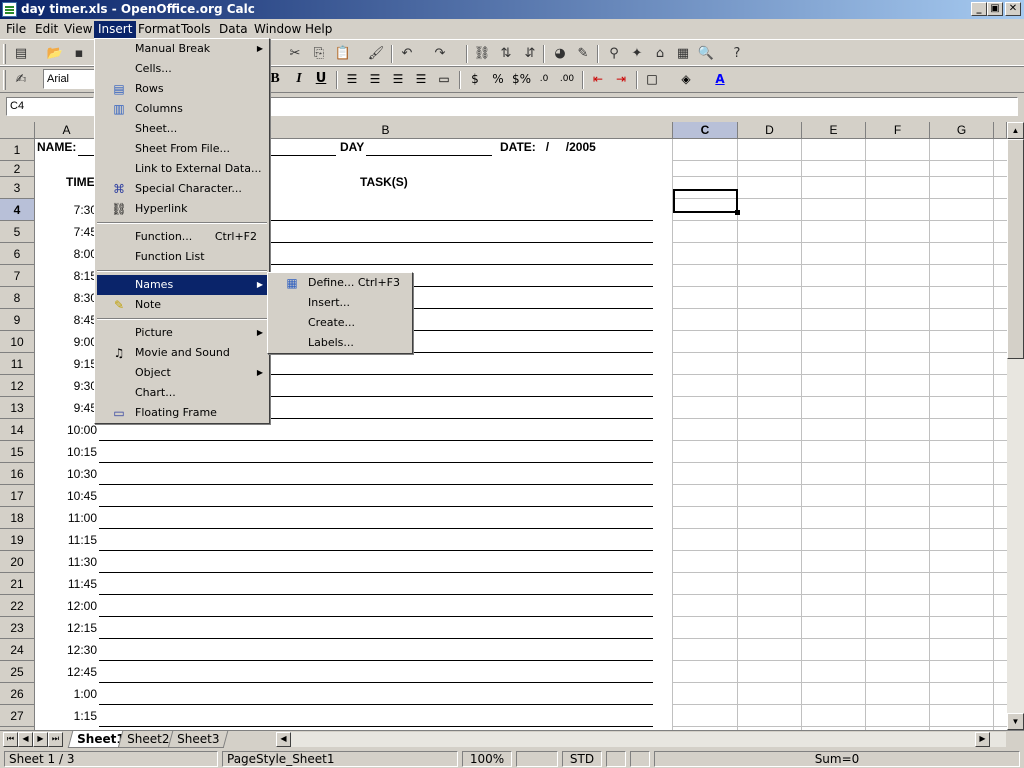 Image resolution: width=1024 pixels, height=768 pixels. Describe the element at coordinates (340, 283) in the screenshot. I see `menu-item-define: ▦ Define... Ctrl+F3` at that location.